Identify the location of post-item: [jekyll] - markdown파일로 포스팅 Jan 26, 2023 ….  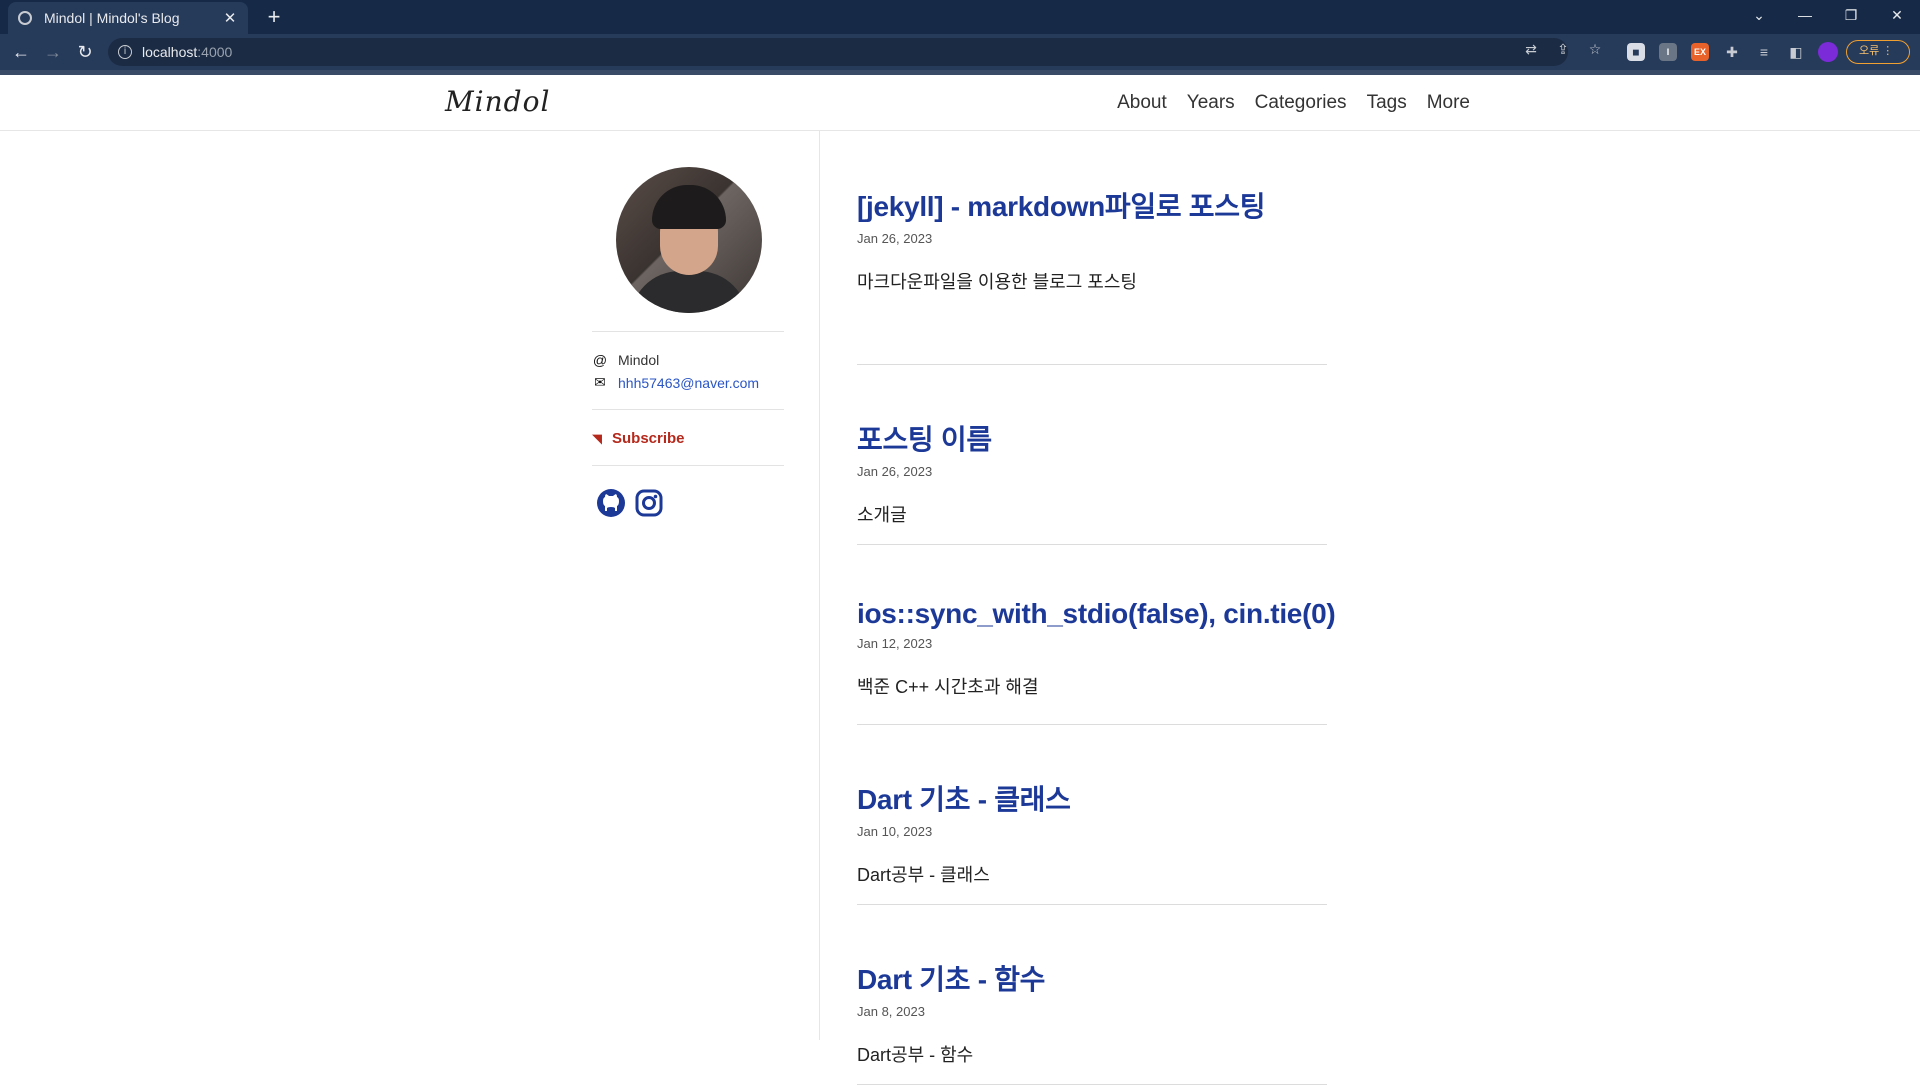
(1092, 275).